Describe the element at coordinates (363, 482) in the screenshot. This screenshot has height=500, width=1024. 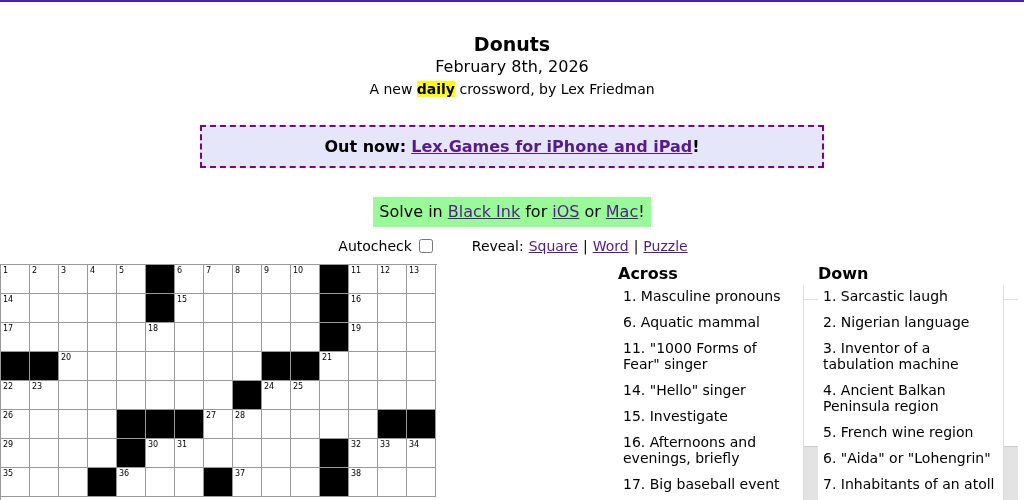
I see `grid-square: 38` at that location.